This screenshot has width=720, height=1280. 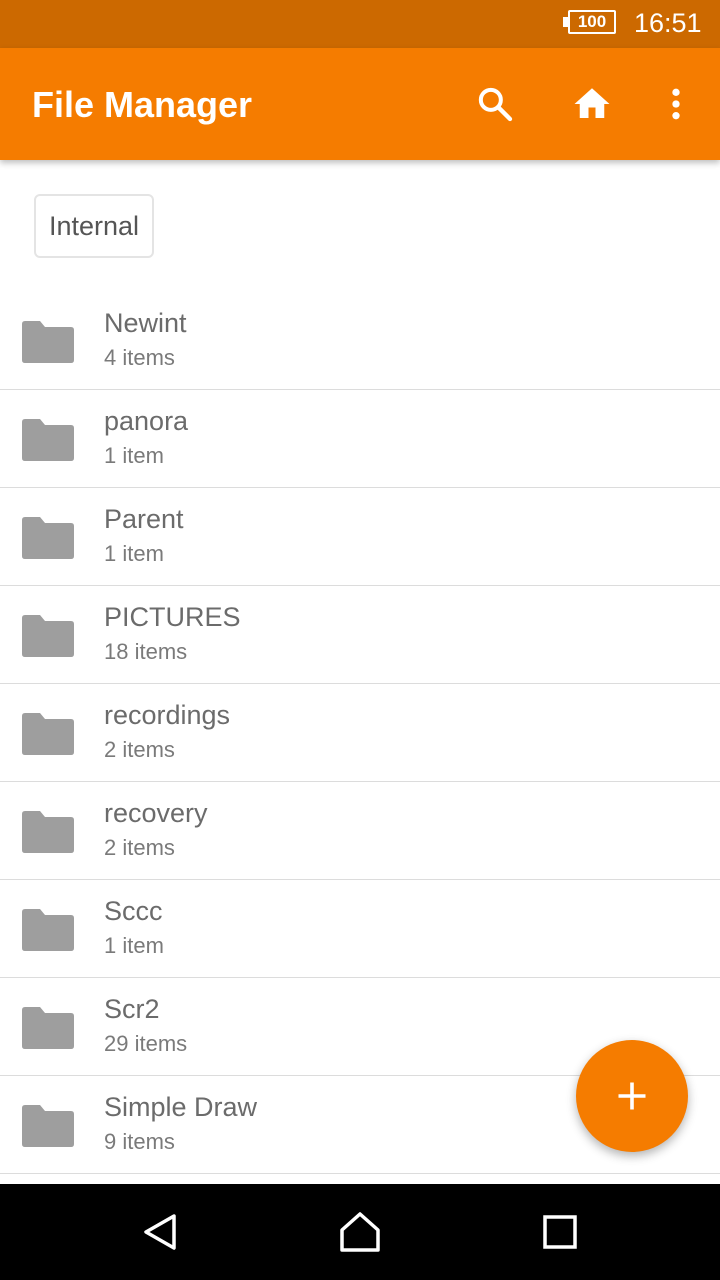 I want to click on storage-selector-internal: Internal, so click(x=94, y=226).